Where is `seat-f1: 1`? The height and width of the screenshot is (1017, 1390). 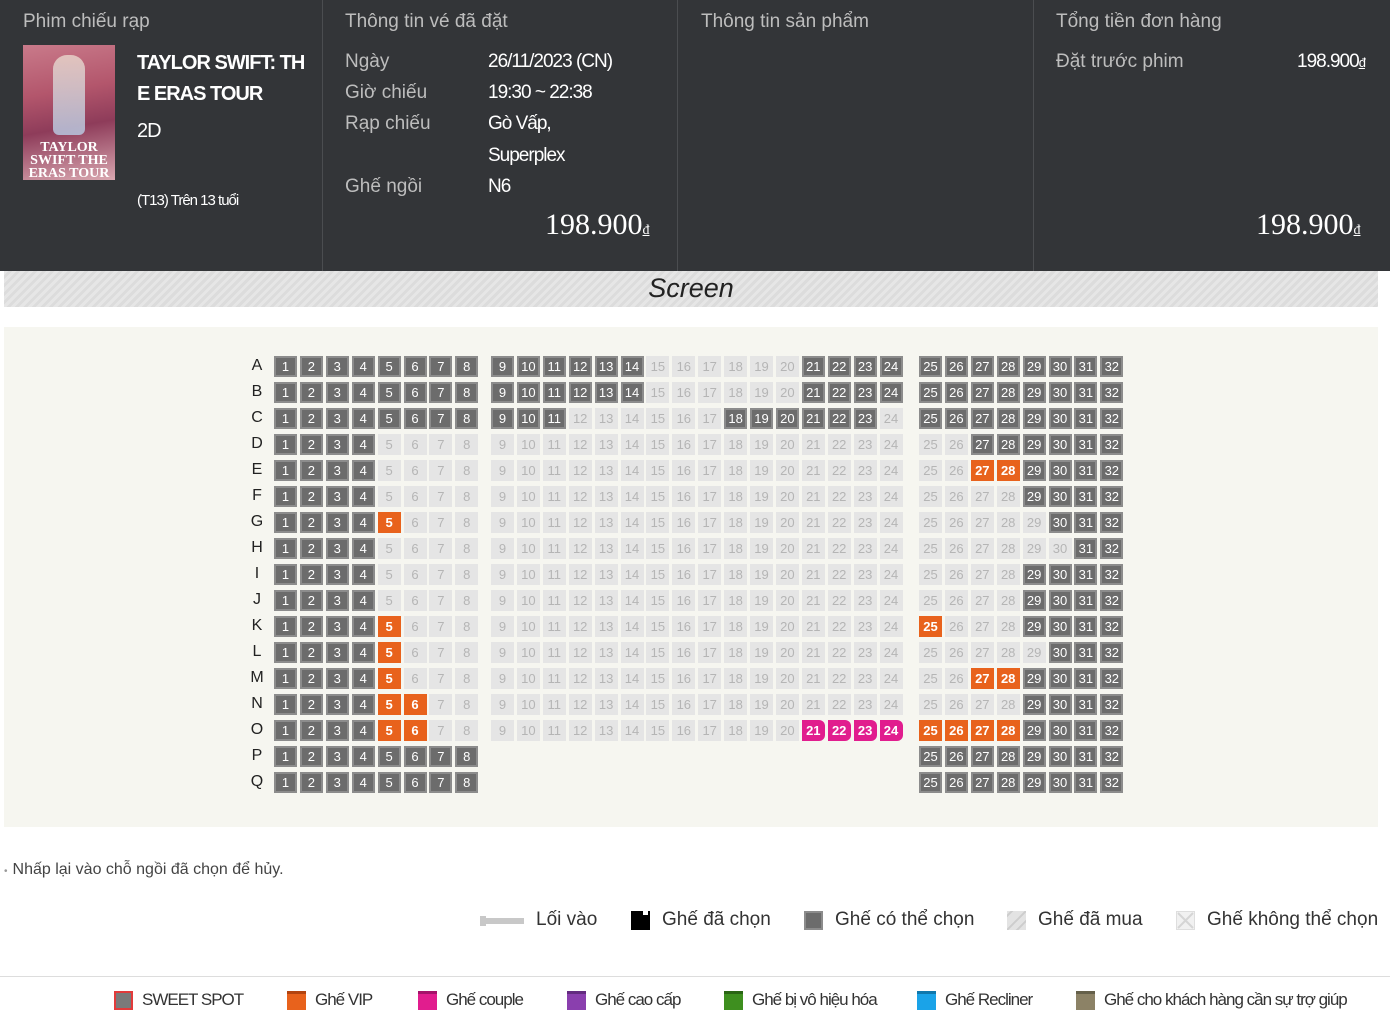 seat-f1: 1 is located at coordinates (285, 496).